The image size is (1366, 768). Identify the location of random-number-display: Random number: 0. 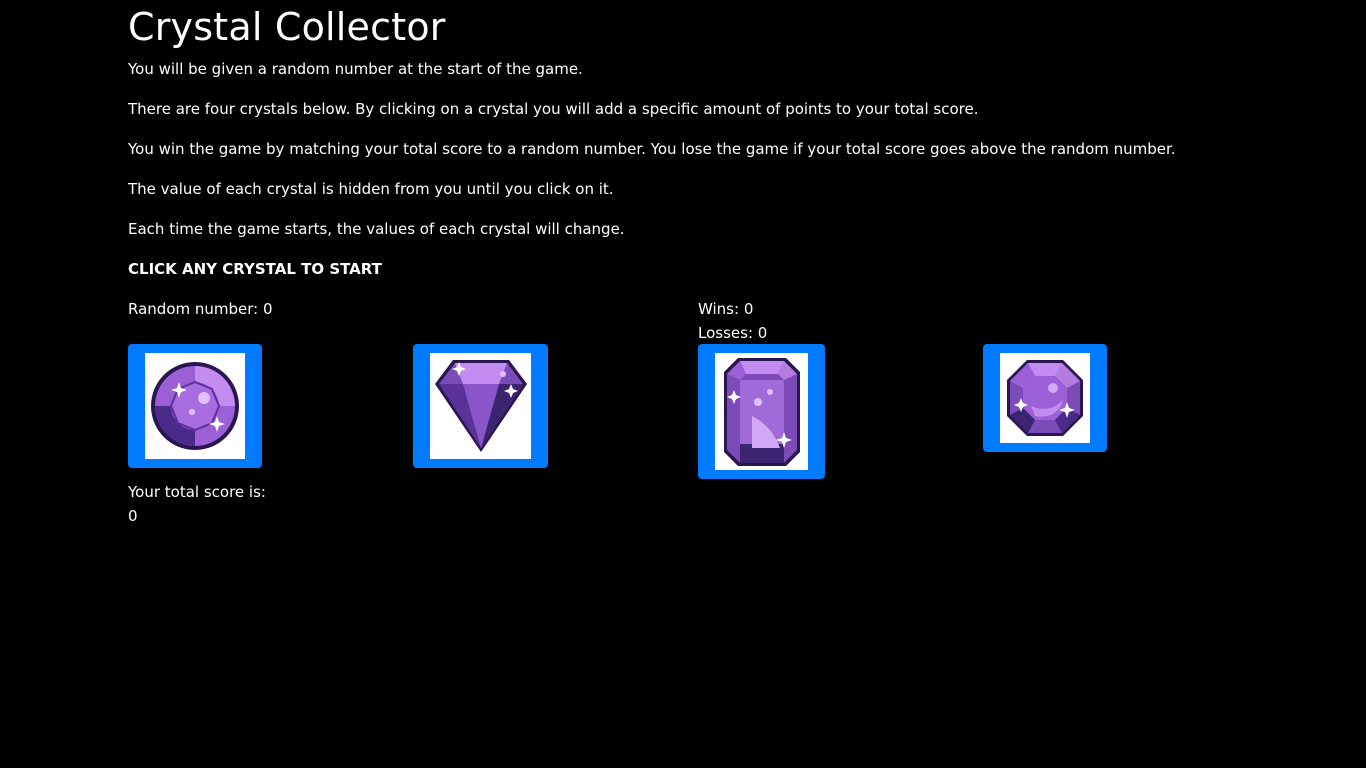
(200, 309).